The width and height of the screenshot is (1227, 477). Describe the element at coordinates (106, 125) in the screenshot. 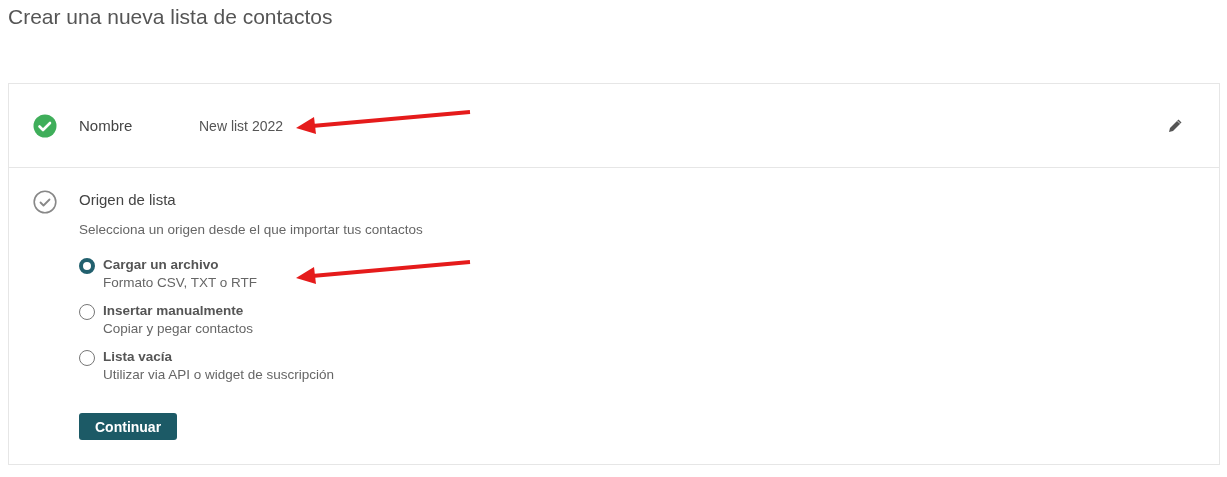

I see `step-label: Nombre` at that location.